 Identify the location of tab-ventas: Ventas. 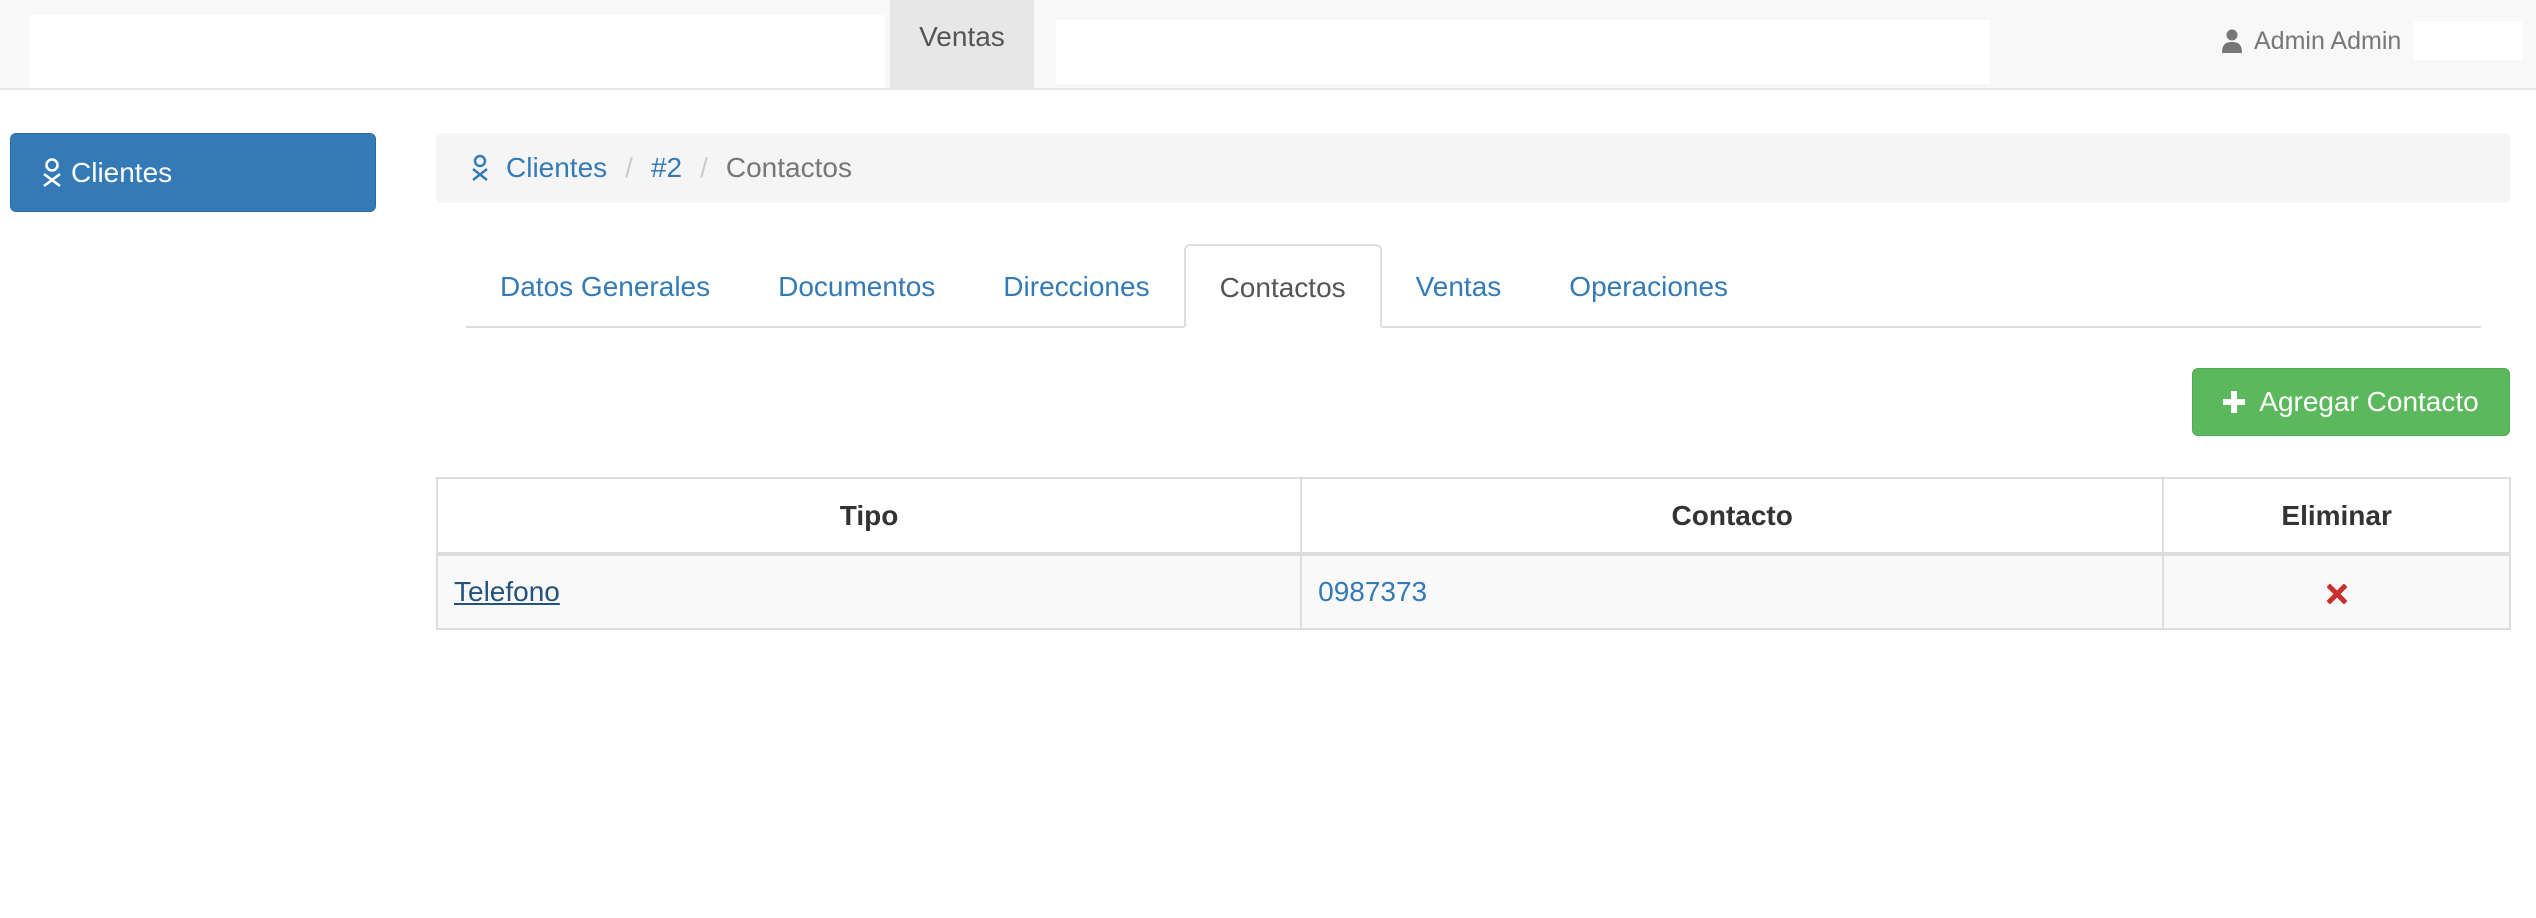
(1459, 285).